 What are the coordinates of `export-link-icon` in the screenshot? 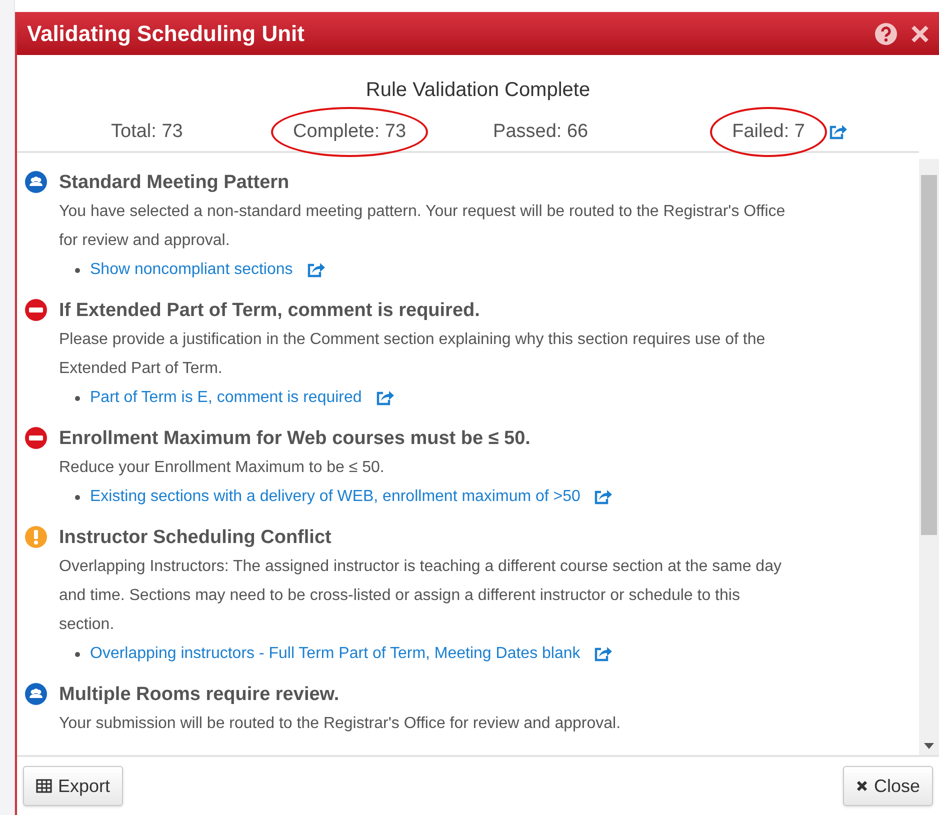 It's located at (837, 132).